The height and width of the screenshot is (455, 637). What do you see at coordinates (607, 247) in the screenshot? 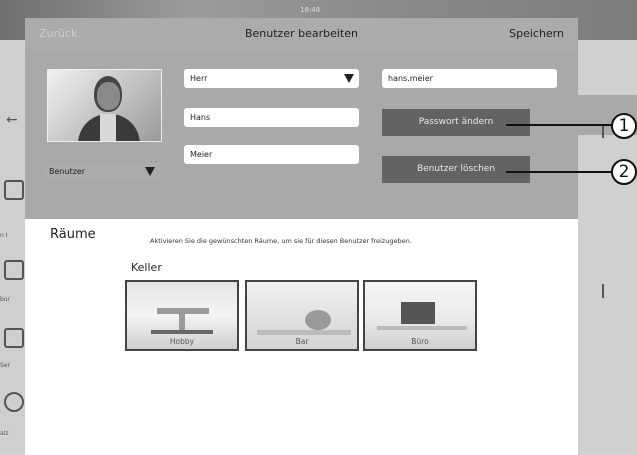
I see `background-sidebar-right` at bounding box center [607, 247].